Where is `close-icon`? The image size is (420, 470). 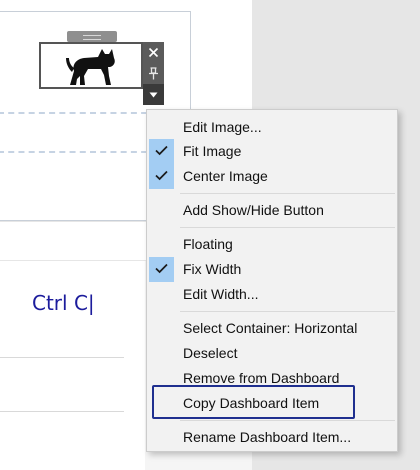 close-icon is located at coordinates (153, 52).